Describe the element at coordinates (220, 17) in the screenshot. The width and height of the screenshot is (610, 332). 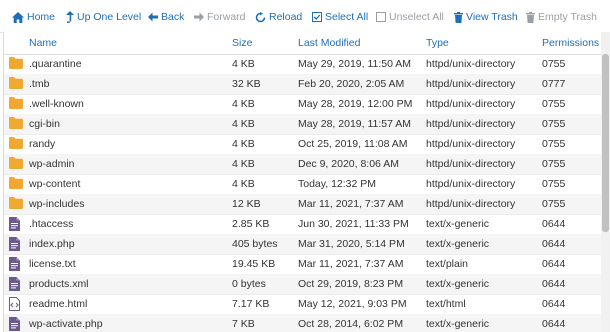
I see `forward-button: Forward` at that location.